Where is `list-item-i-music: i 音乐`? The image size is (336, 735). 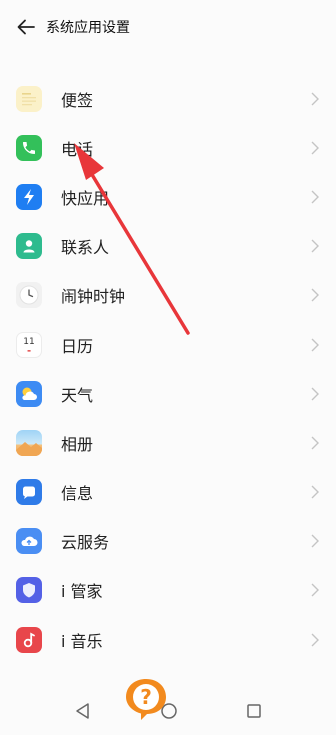 list-item-i-music: i 音乐 is located at coordinates (168, 639).